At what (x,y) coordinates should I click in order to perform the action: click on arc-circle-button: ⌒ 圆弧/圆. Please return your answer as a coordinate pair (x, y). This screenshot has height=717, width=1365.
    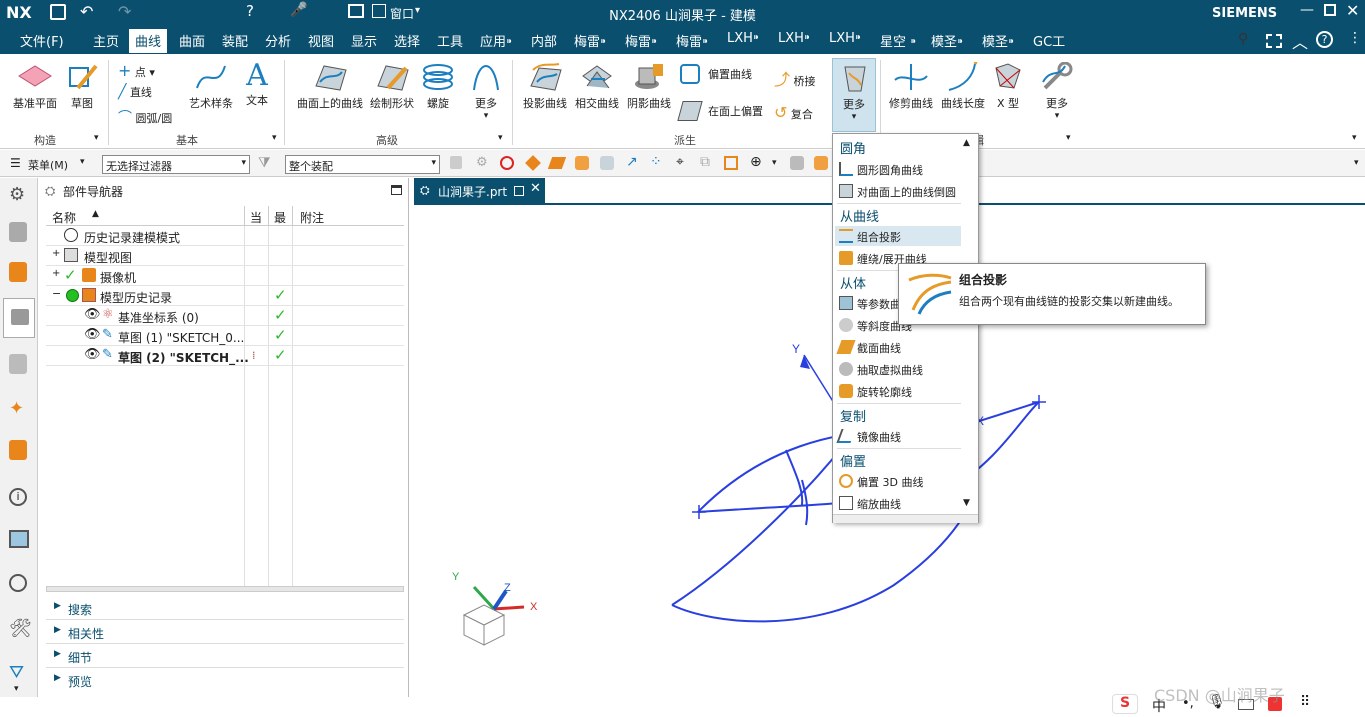
    Looking at the image, I should click on (145, 117).